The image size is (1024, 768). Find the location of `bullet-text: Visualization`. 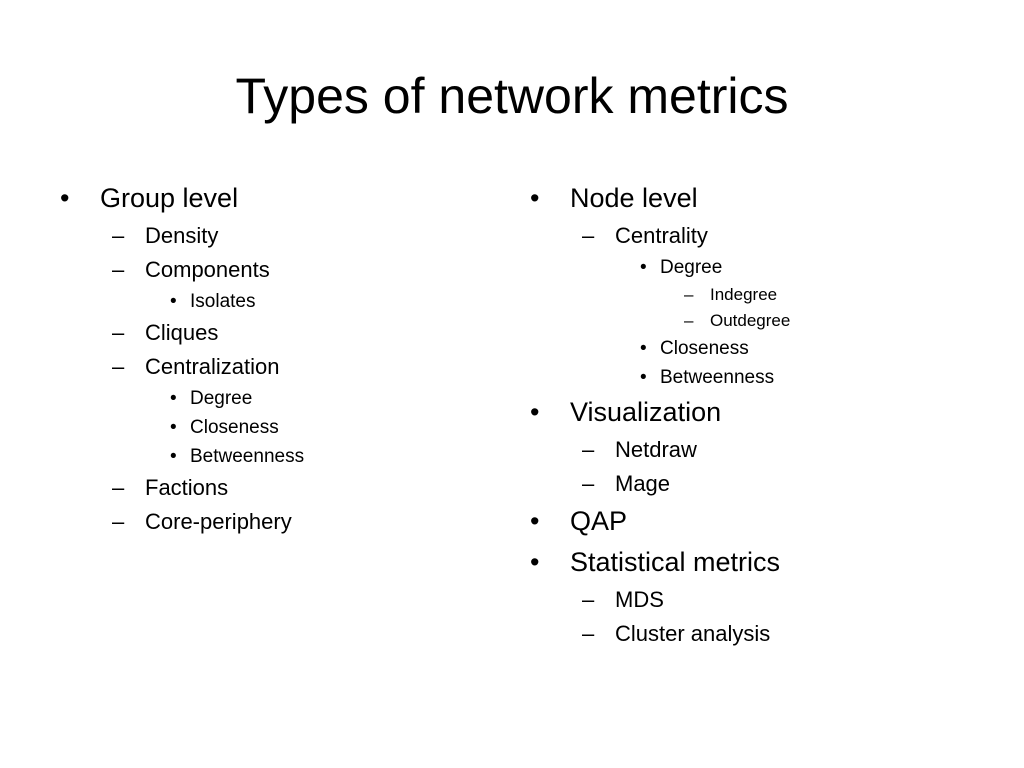

bullet-text: Visualization is located at coordinates (646, 412).